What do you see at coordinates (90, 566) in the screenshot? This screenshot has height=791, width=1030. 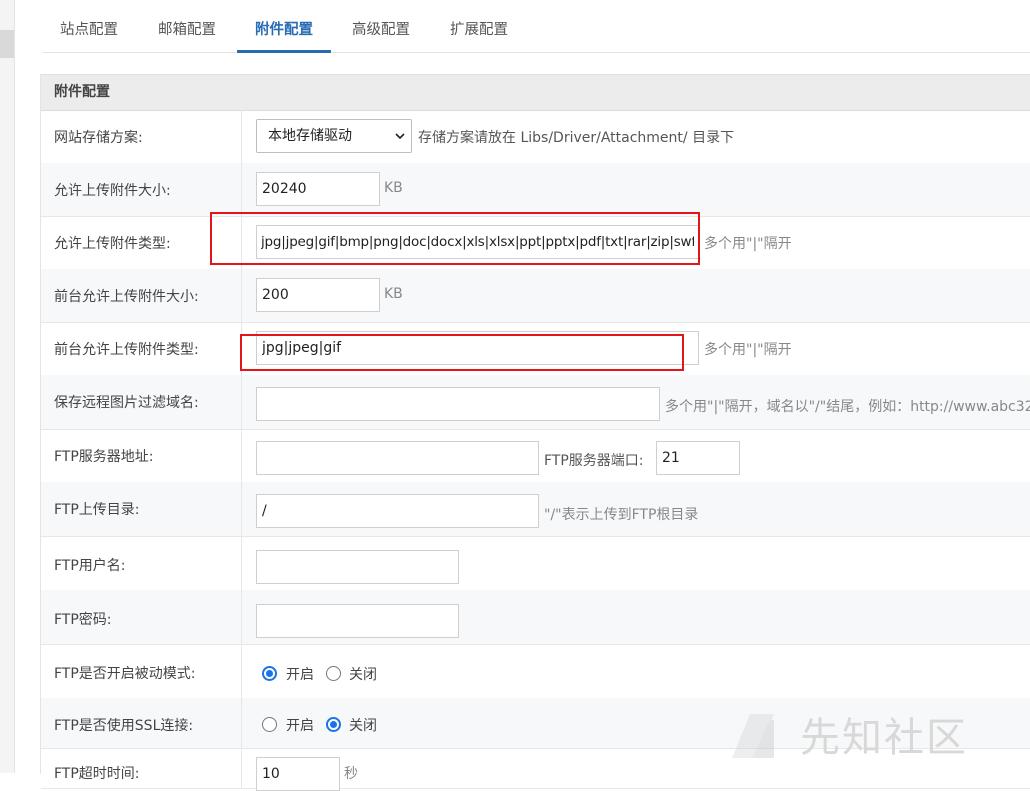 I see `ftp-user-label: FTP用户名:` at bounding box center [90, 566].